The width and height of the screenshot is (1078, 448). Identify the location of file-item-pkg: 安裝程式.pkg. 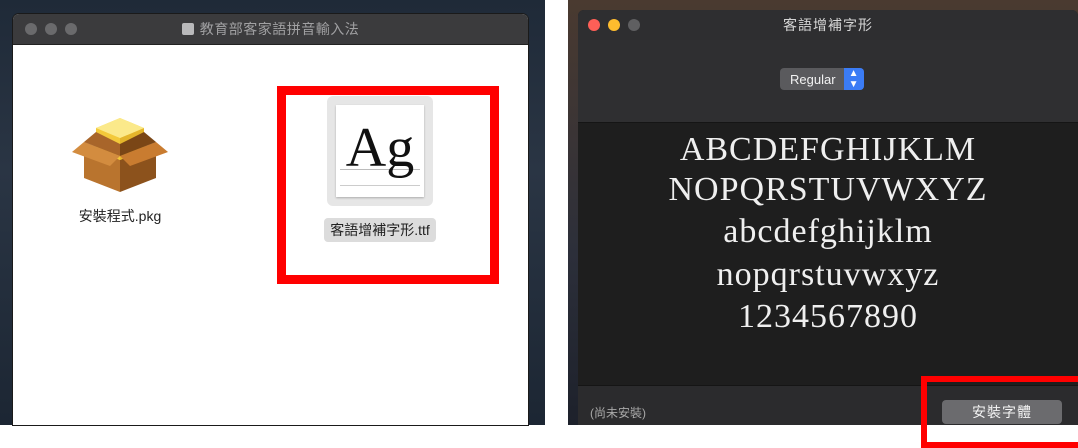
(120, 167).